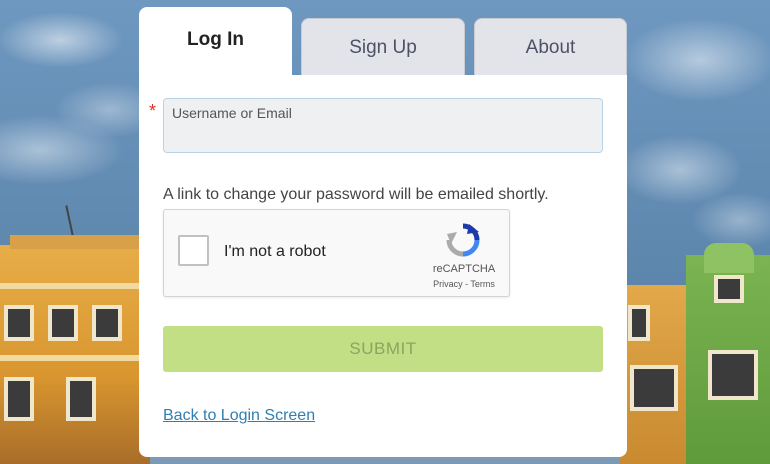 The image size is (770, 464). Describe the element at coordinates (382, 136) in the screenshot. I see `username-input` at that location.